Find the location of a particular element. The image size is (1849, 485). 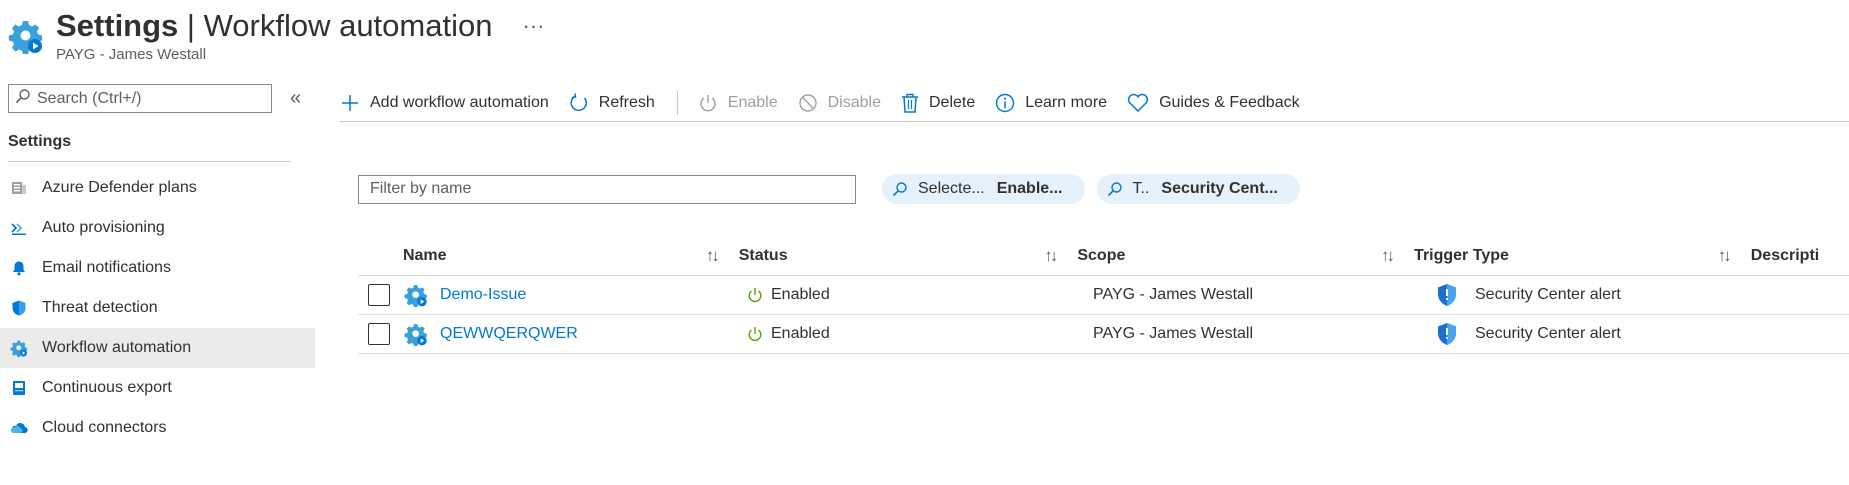

sidebar-item-cloud-connectors: Cloud connectors is located at coordinates (157, 428).